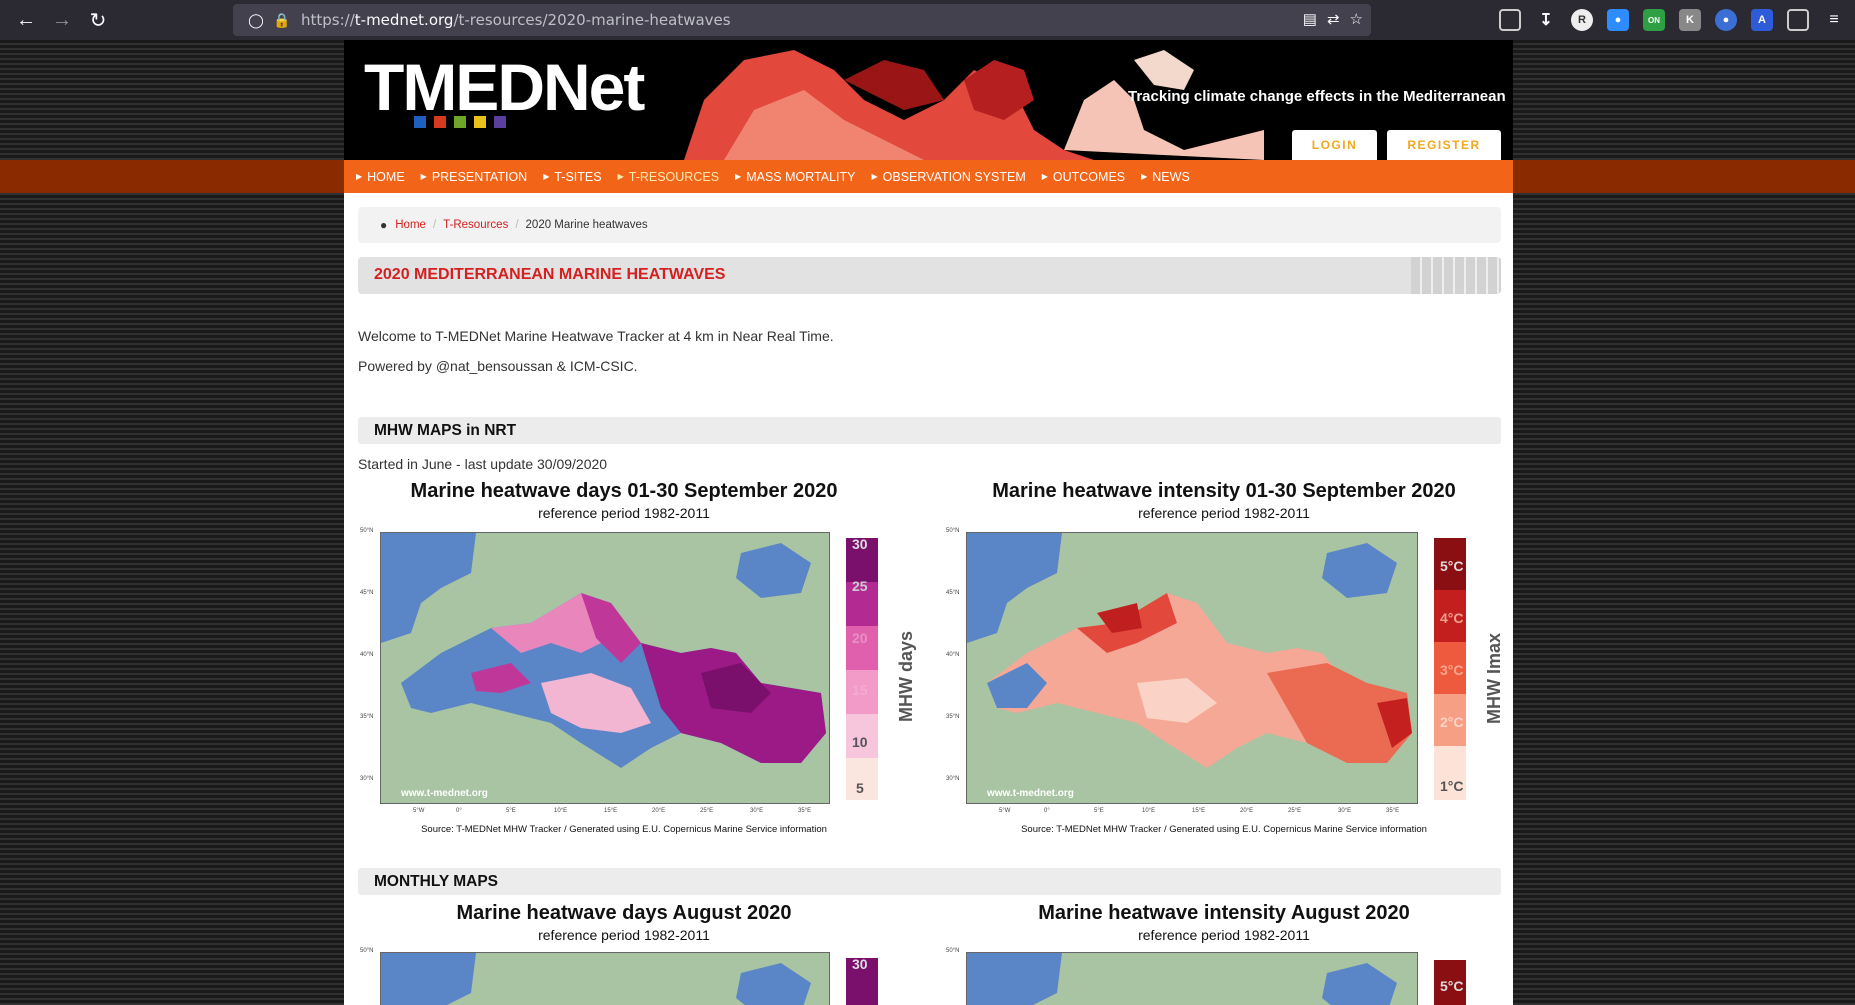  What do you see at coordinates (474, 177) in the screenshot?
I see `nav-item-presentation: ▶ PRESENTATION` at bounding box center [474, 177].